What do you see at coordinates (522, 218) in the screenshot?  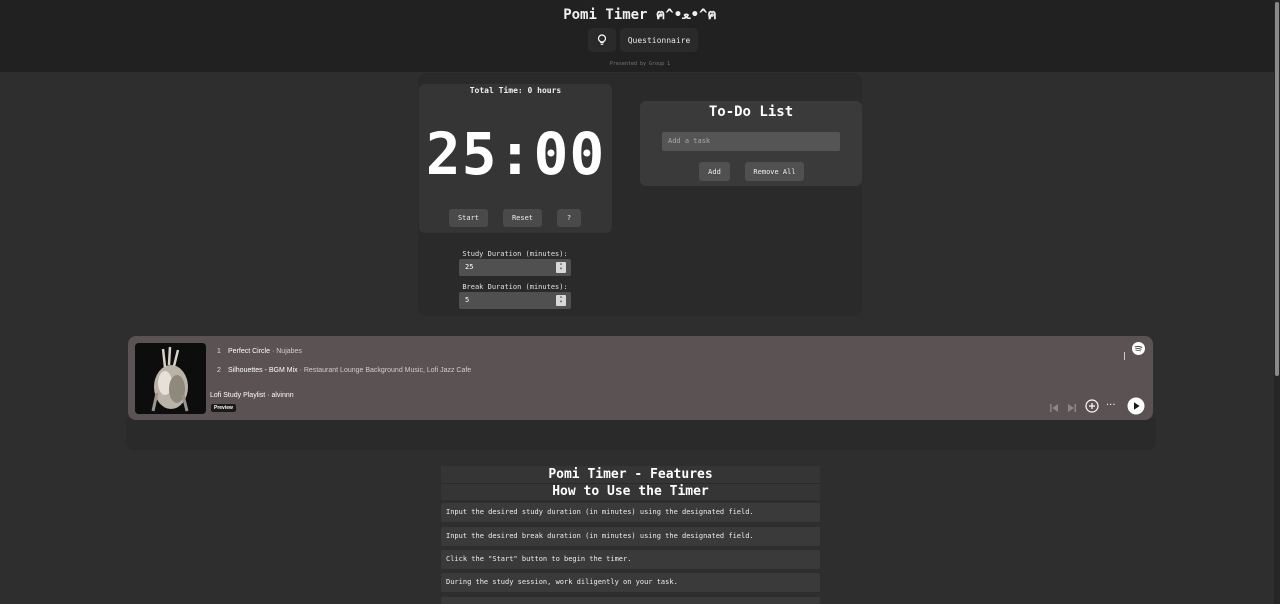 I see `reset-button: Reset` at bounding box center [522, 218].